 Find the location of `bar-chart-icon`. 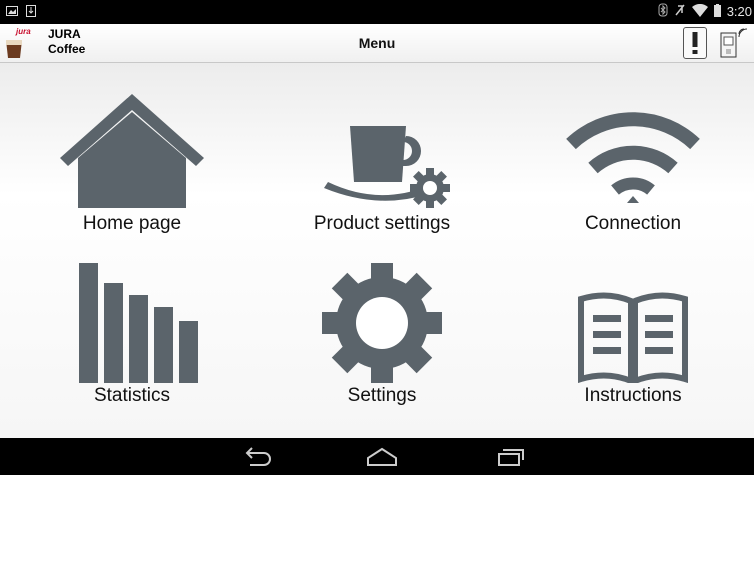

bar-chart-icon is located at coordinates (138, 323).